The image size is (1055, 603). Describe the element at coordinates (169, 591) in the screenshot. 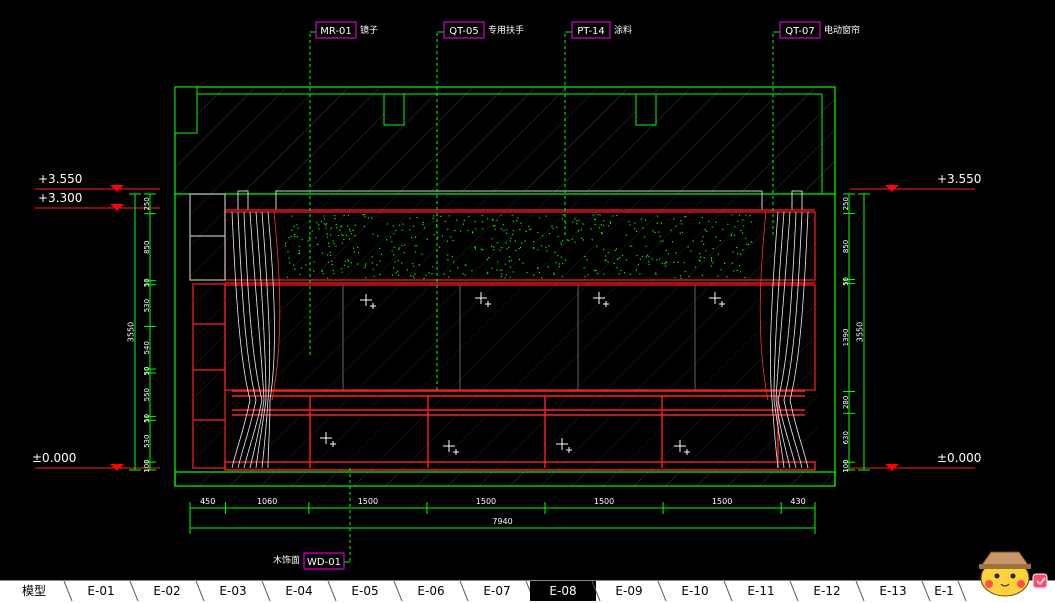

I see `layout-tab-E-02: E-02` at that location.